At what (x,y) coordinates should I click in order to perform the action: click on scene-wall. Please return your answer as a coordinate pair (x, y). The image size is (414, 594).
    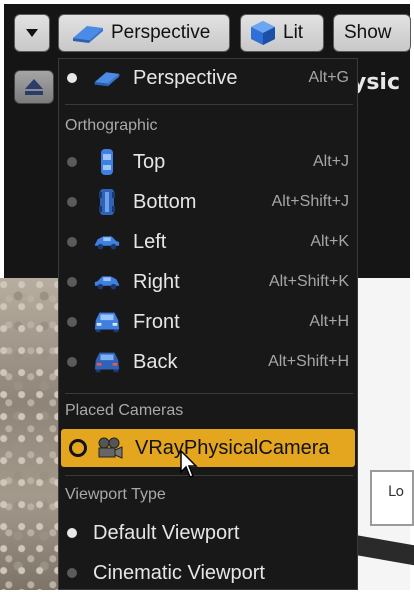
    Looking at the image, I should click on (31, 434).